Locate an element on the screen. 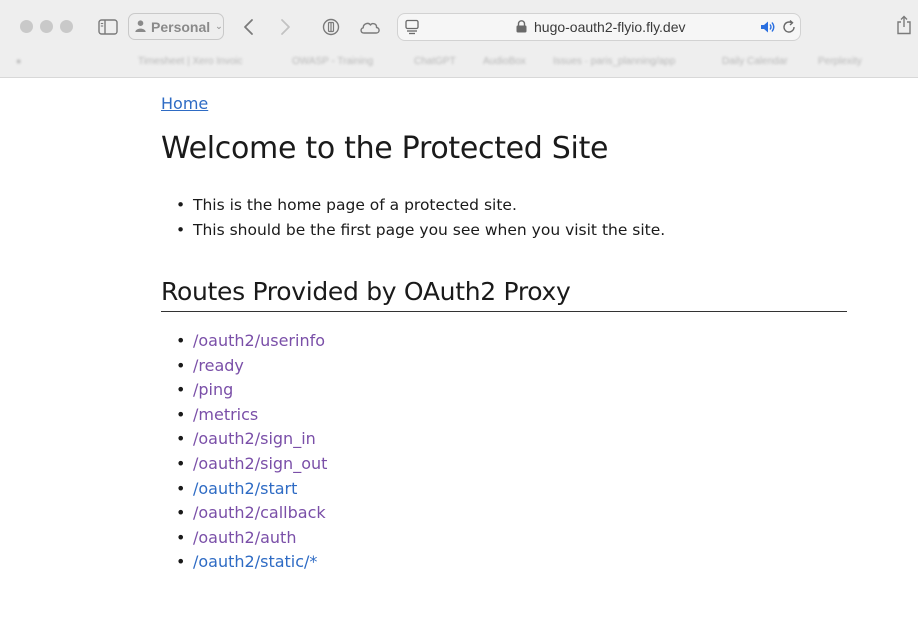 This screenshot has width=918, height=641. icloud-icon is located at coordinates (370, 27).